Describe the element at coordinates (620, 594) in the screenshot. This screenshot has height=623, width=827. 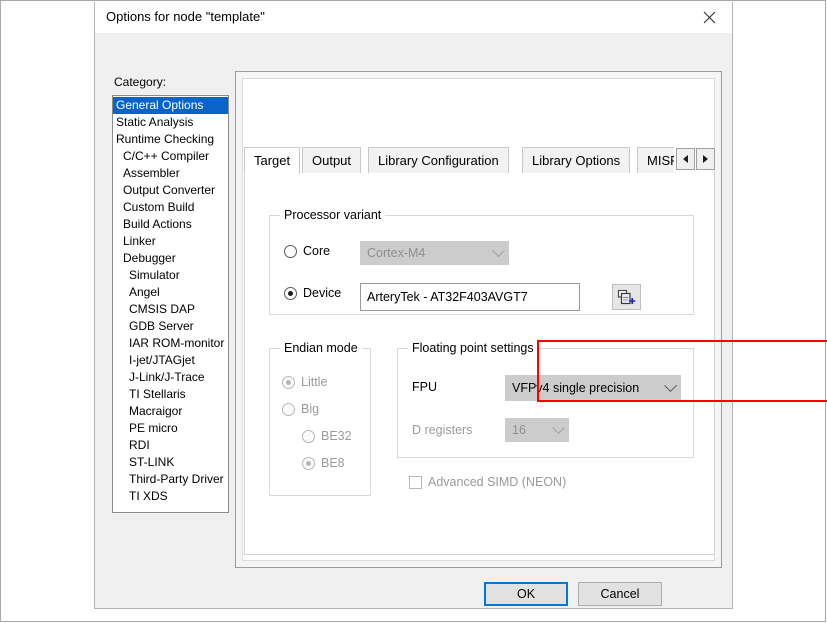
I see `cancel-button: Cancel` at that location.